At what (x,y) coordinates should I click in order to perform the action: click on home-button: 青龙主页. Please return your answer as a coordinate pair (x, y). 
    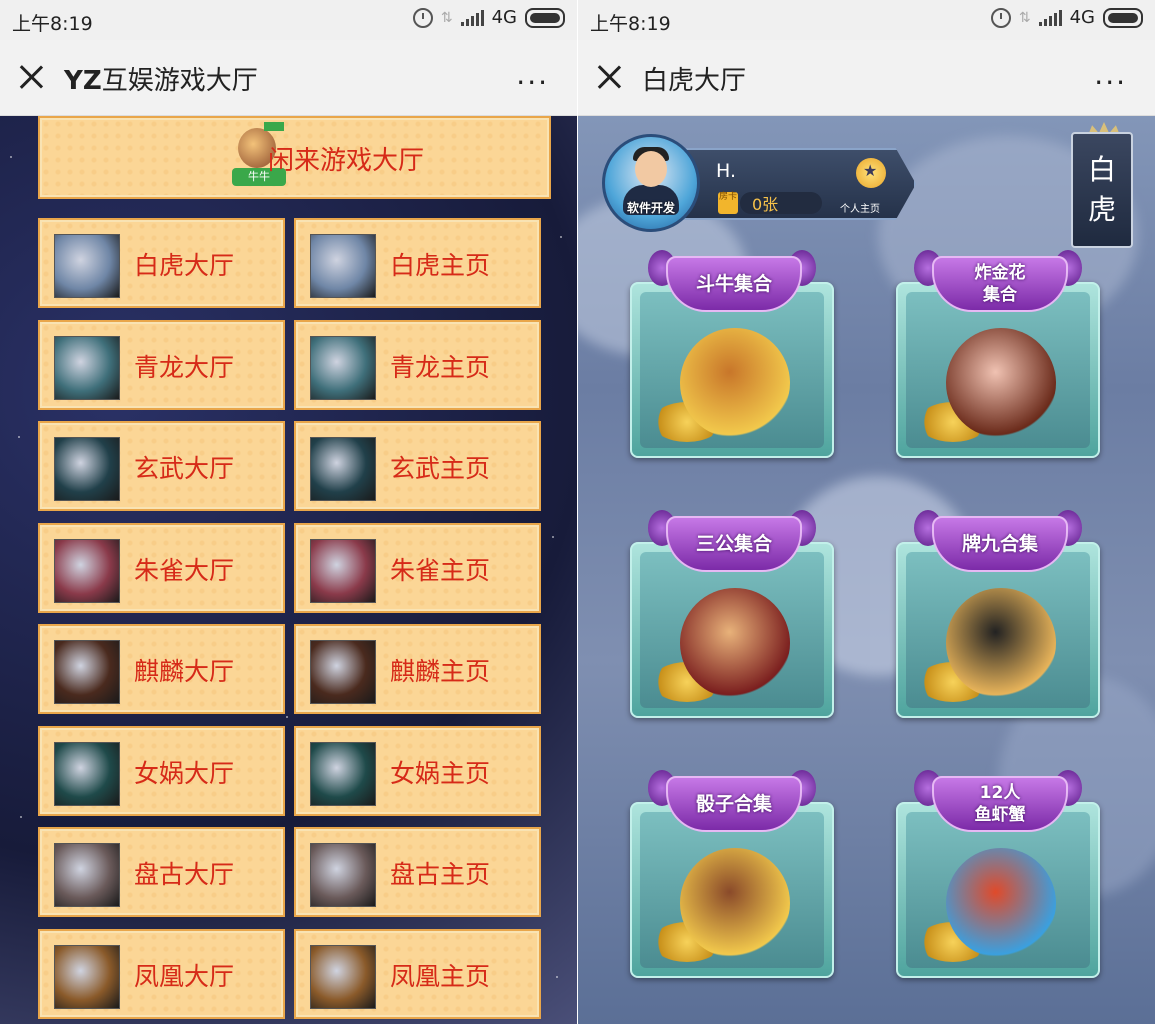
    Looking at the image, I should click on (417, 364).